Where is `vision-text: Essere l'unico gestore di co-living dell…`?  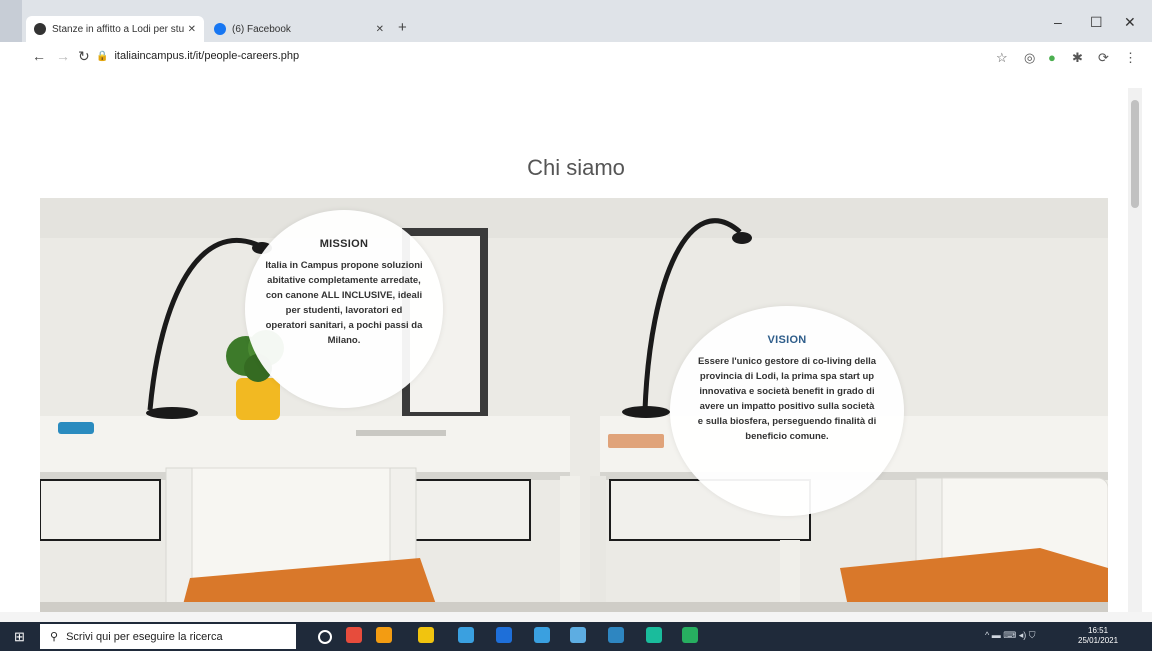
vision-text: Essere l'unico gestore di co-living dell… is located at coordinates (787, 399).